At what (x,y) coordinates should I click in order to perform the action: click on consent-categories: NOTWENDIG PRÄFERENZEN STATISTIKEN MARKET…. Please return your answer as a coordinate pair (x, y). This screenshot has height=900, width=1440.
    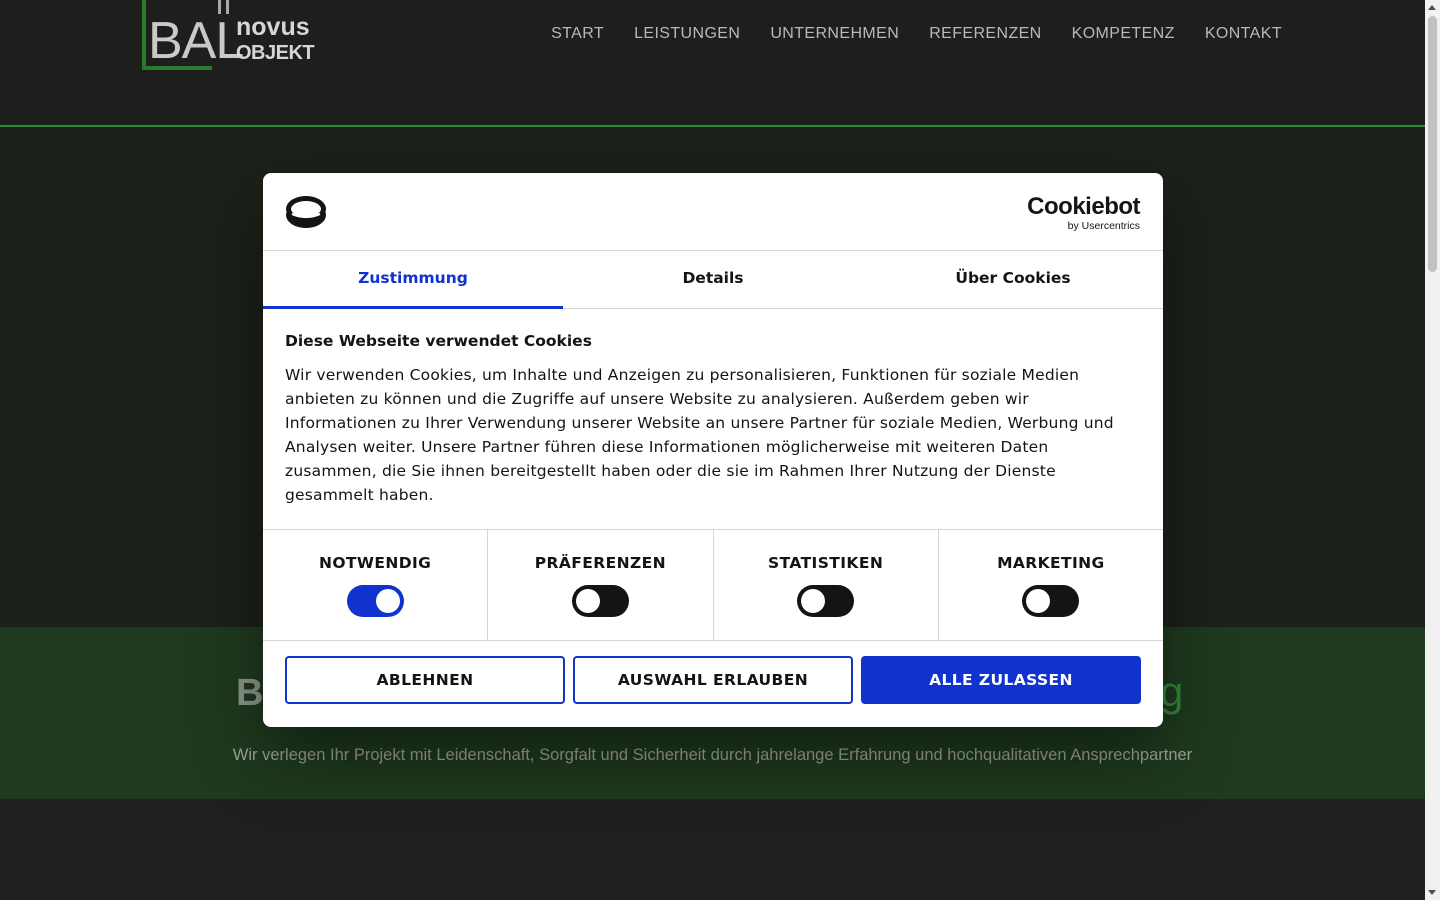
    Looking at the image, I should click on (713, 585).